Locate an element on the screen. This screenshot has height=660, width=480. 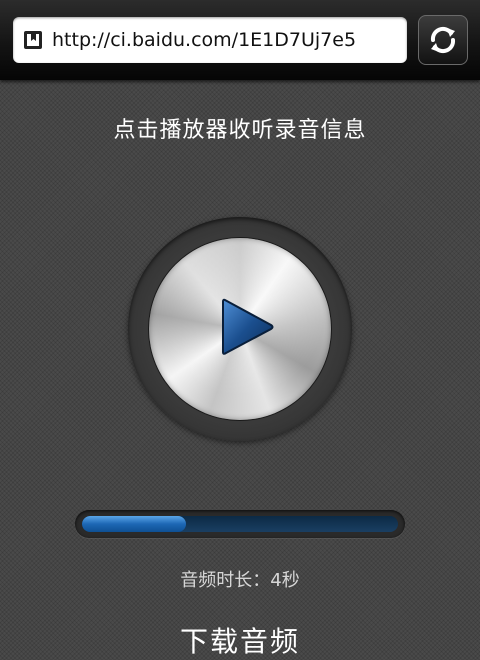
bookmark-page-icon is located at coordinates (33, 40).